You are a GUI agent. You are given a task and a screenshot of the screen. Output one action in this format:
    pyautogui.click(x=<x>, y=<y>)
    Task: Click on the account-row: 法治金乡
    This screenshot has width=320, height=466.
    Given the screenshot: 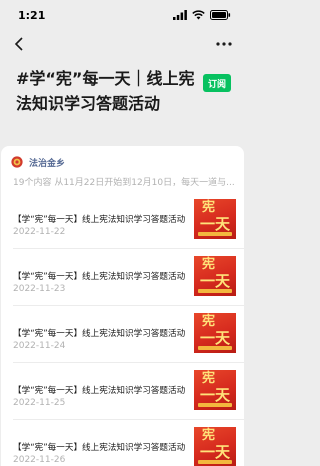 What is the action you would take?
    pyautogui.click(x=38, y=162)
    